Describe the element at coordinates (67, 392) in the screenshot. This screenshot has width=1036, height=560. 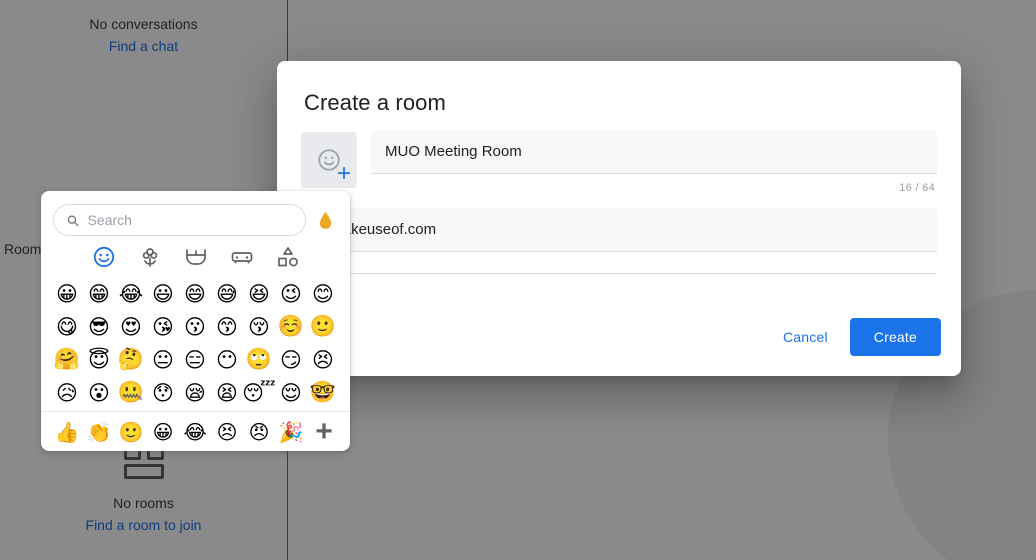
I see `emoji-cell: 😥` at that location.